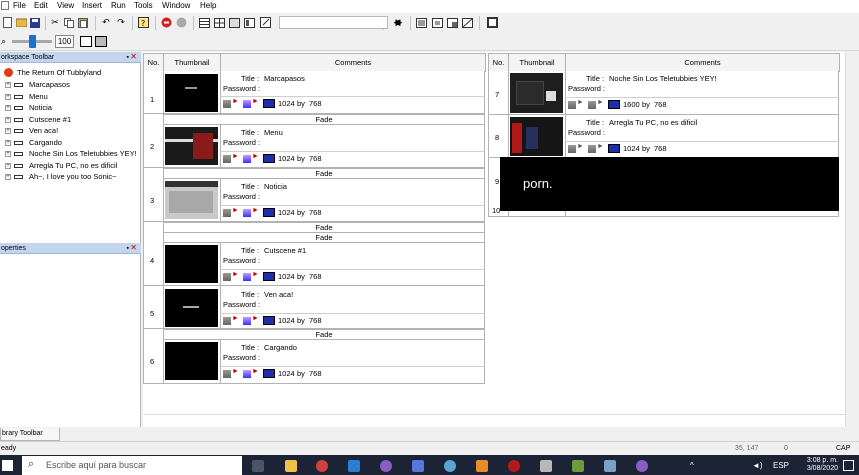 This screenshot has height=475, width=859. What do you see at coordinates (399, 22) in the screenshot?
I see `nav-right-icon: ▶` at bounding box center [399, 22].